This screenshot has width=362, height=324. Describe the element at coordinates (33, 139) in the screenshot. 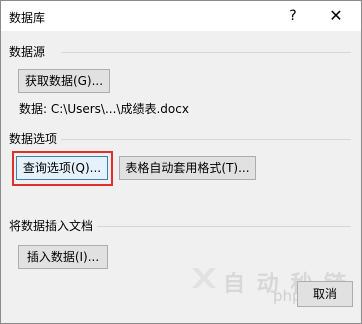

I see `options-heading: 数据选项` at that location.